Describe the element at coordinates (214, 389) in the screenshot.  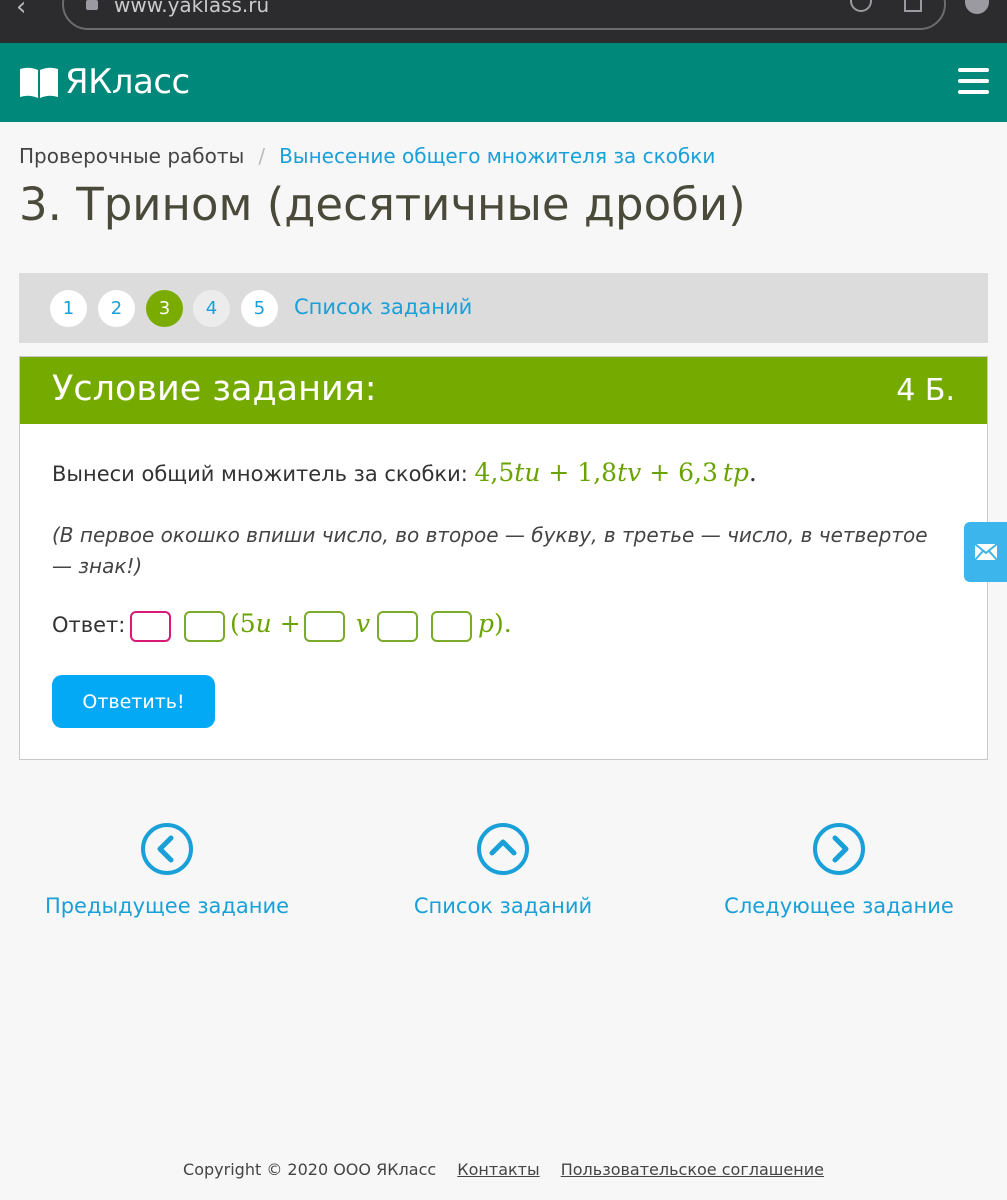
I see `task-header-title: Условие задания:` at that location.